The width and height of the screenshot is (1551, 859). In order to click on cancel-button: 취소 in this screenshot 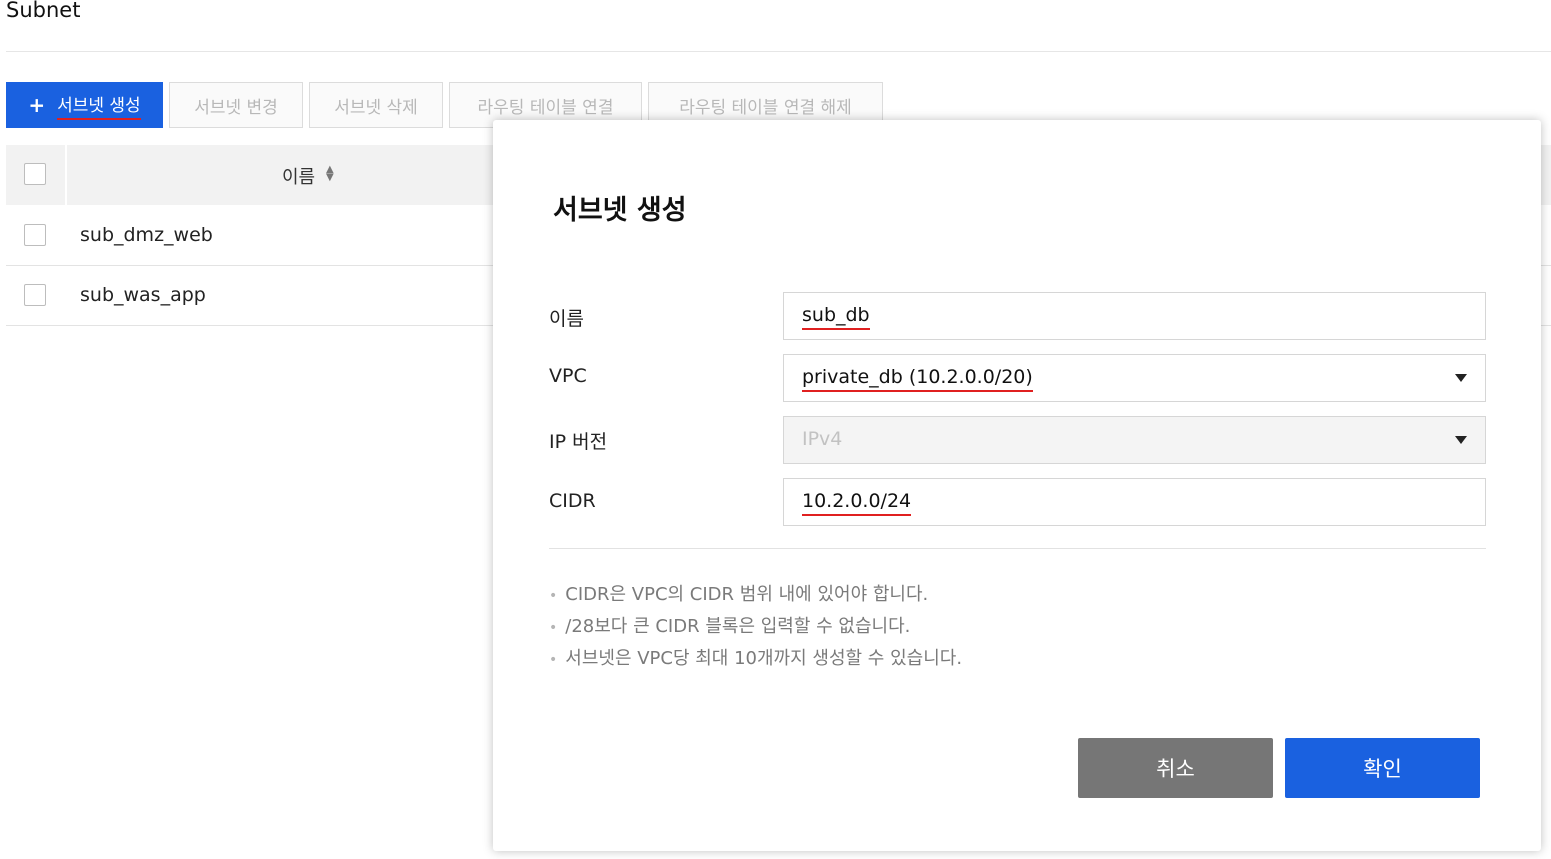, I will do `click(1175, 768)`.